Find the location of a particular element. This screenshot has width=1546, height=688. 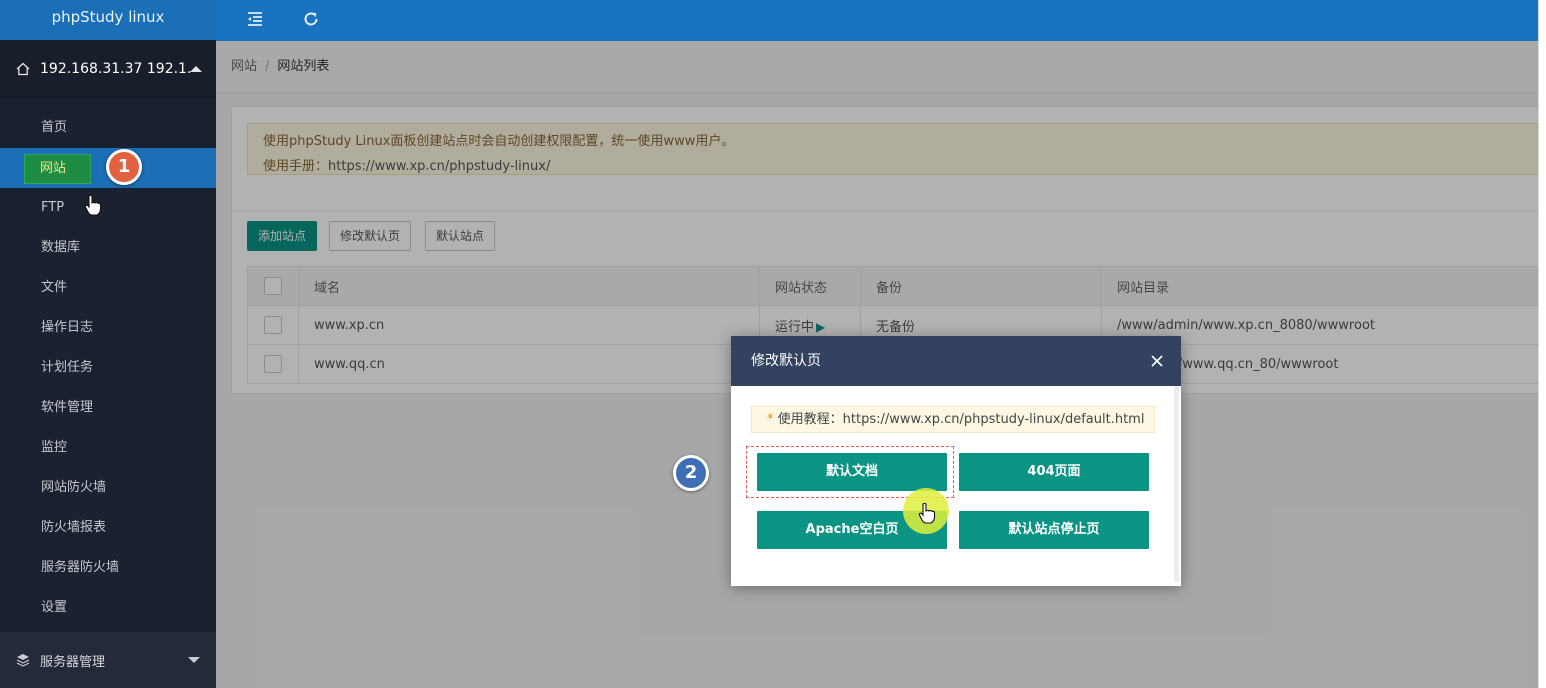

sidebar-item-label: 监控 is located at coordinates (54, 447).